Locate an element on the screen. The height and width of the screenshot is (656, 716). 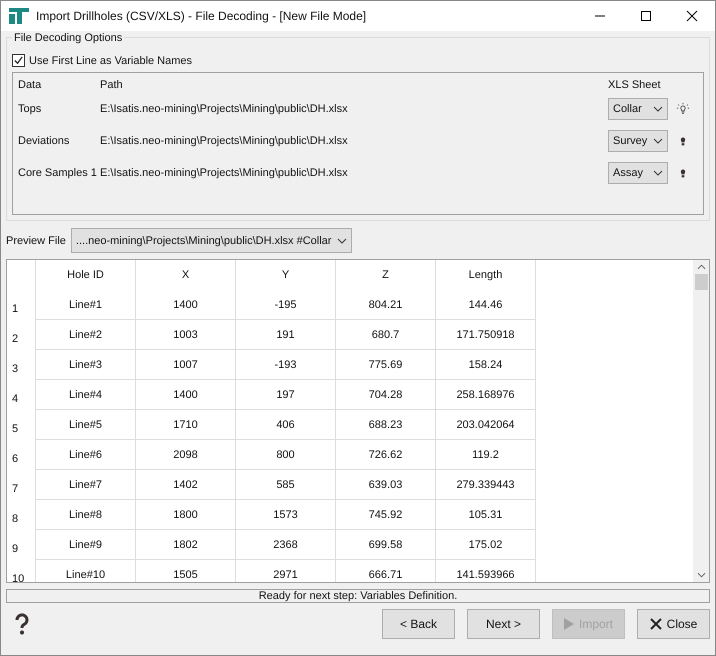
table-cell: 585 is located at coordinates (286, 485).